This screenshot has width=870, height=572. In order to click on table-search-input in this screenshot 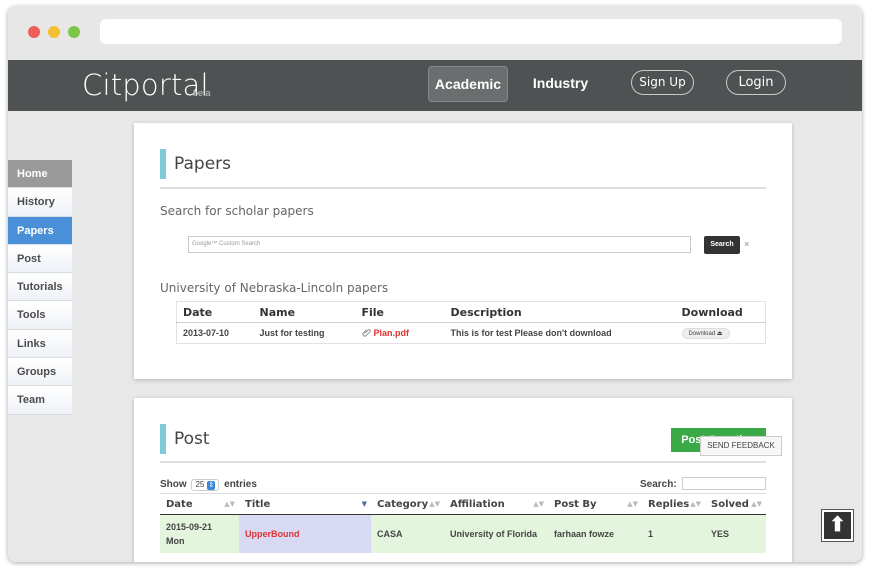, I will do `click(724, 483)`.